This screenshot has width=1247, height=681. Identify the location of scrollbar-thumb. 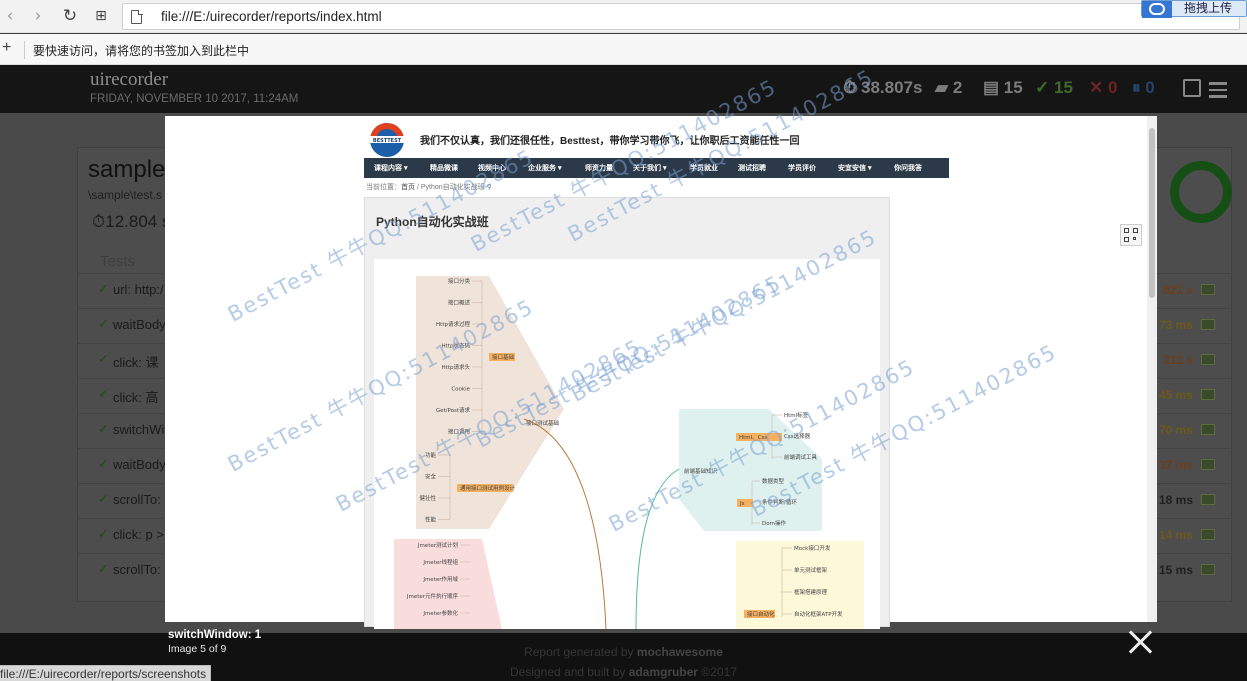
(1152, 213).